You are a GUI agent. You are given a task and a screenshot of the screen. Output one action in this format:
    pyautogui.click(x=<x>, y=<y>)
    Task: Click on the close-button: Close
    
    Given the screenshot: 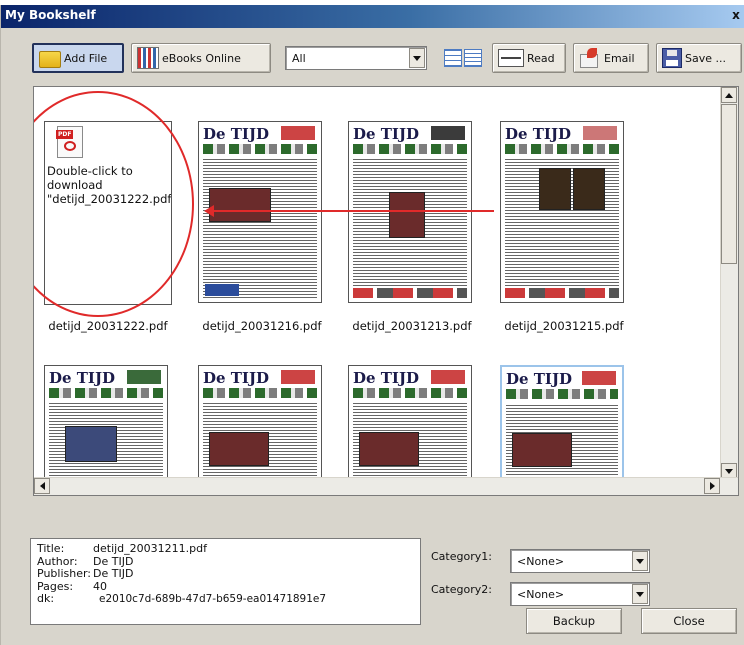 What is the action you would take?
    pyautogui.click(x=689, y=621)
    